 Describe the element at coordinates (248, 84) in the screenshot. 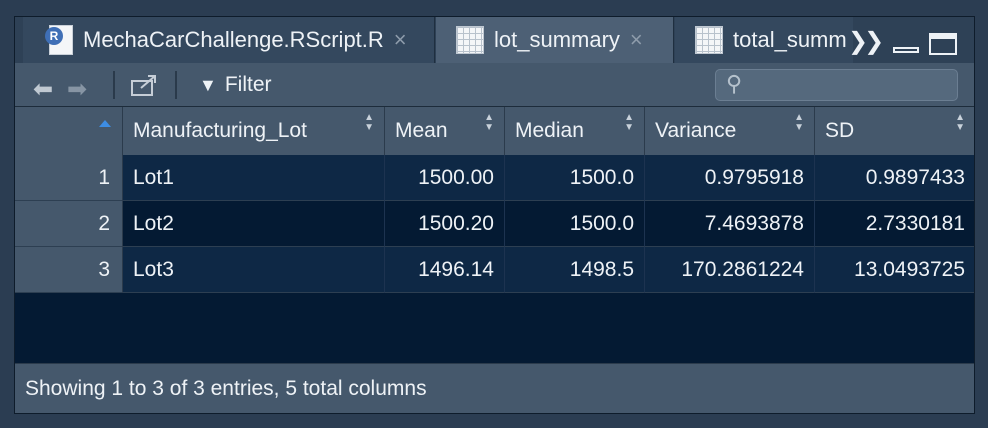

I see `filter-label: Filter` at that location.